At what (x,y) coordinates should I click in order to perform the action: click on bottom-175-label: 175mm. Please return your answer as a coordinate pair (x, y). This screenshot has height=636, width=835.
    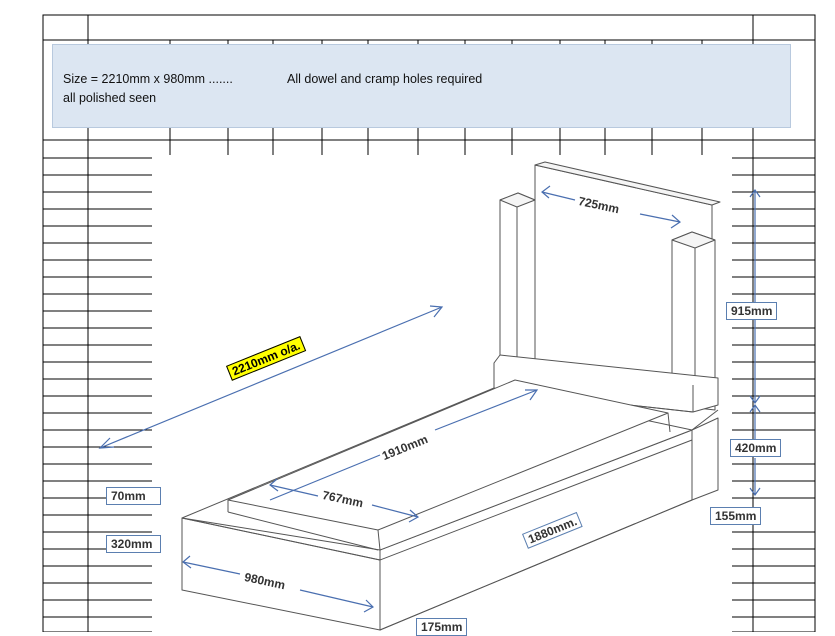
    Looking at the image, I should click on (442, 627).